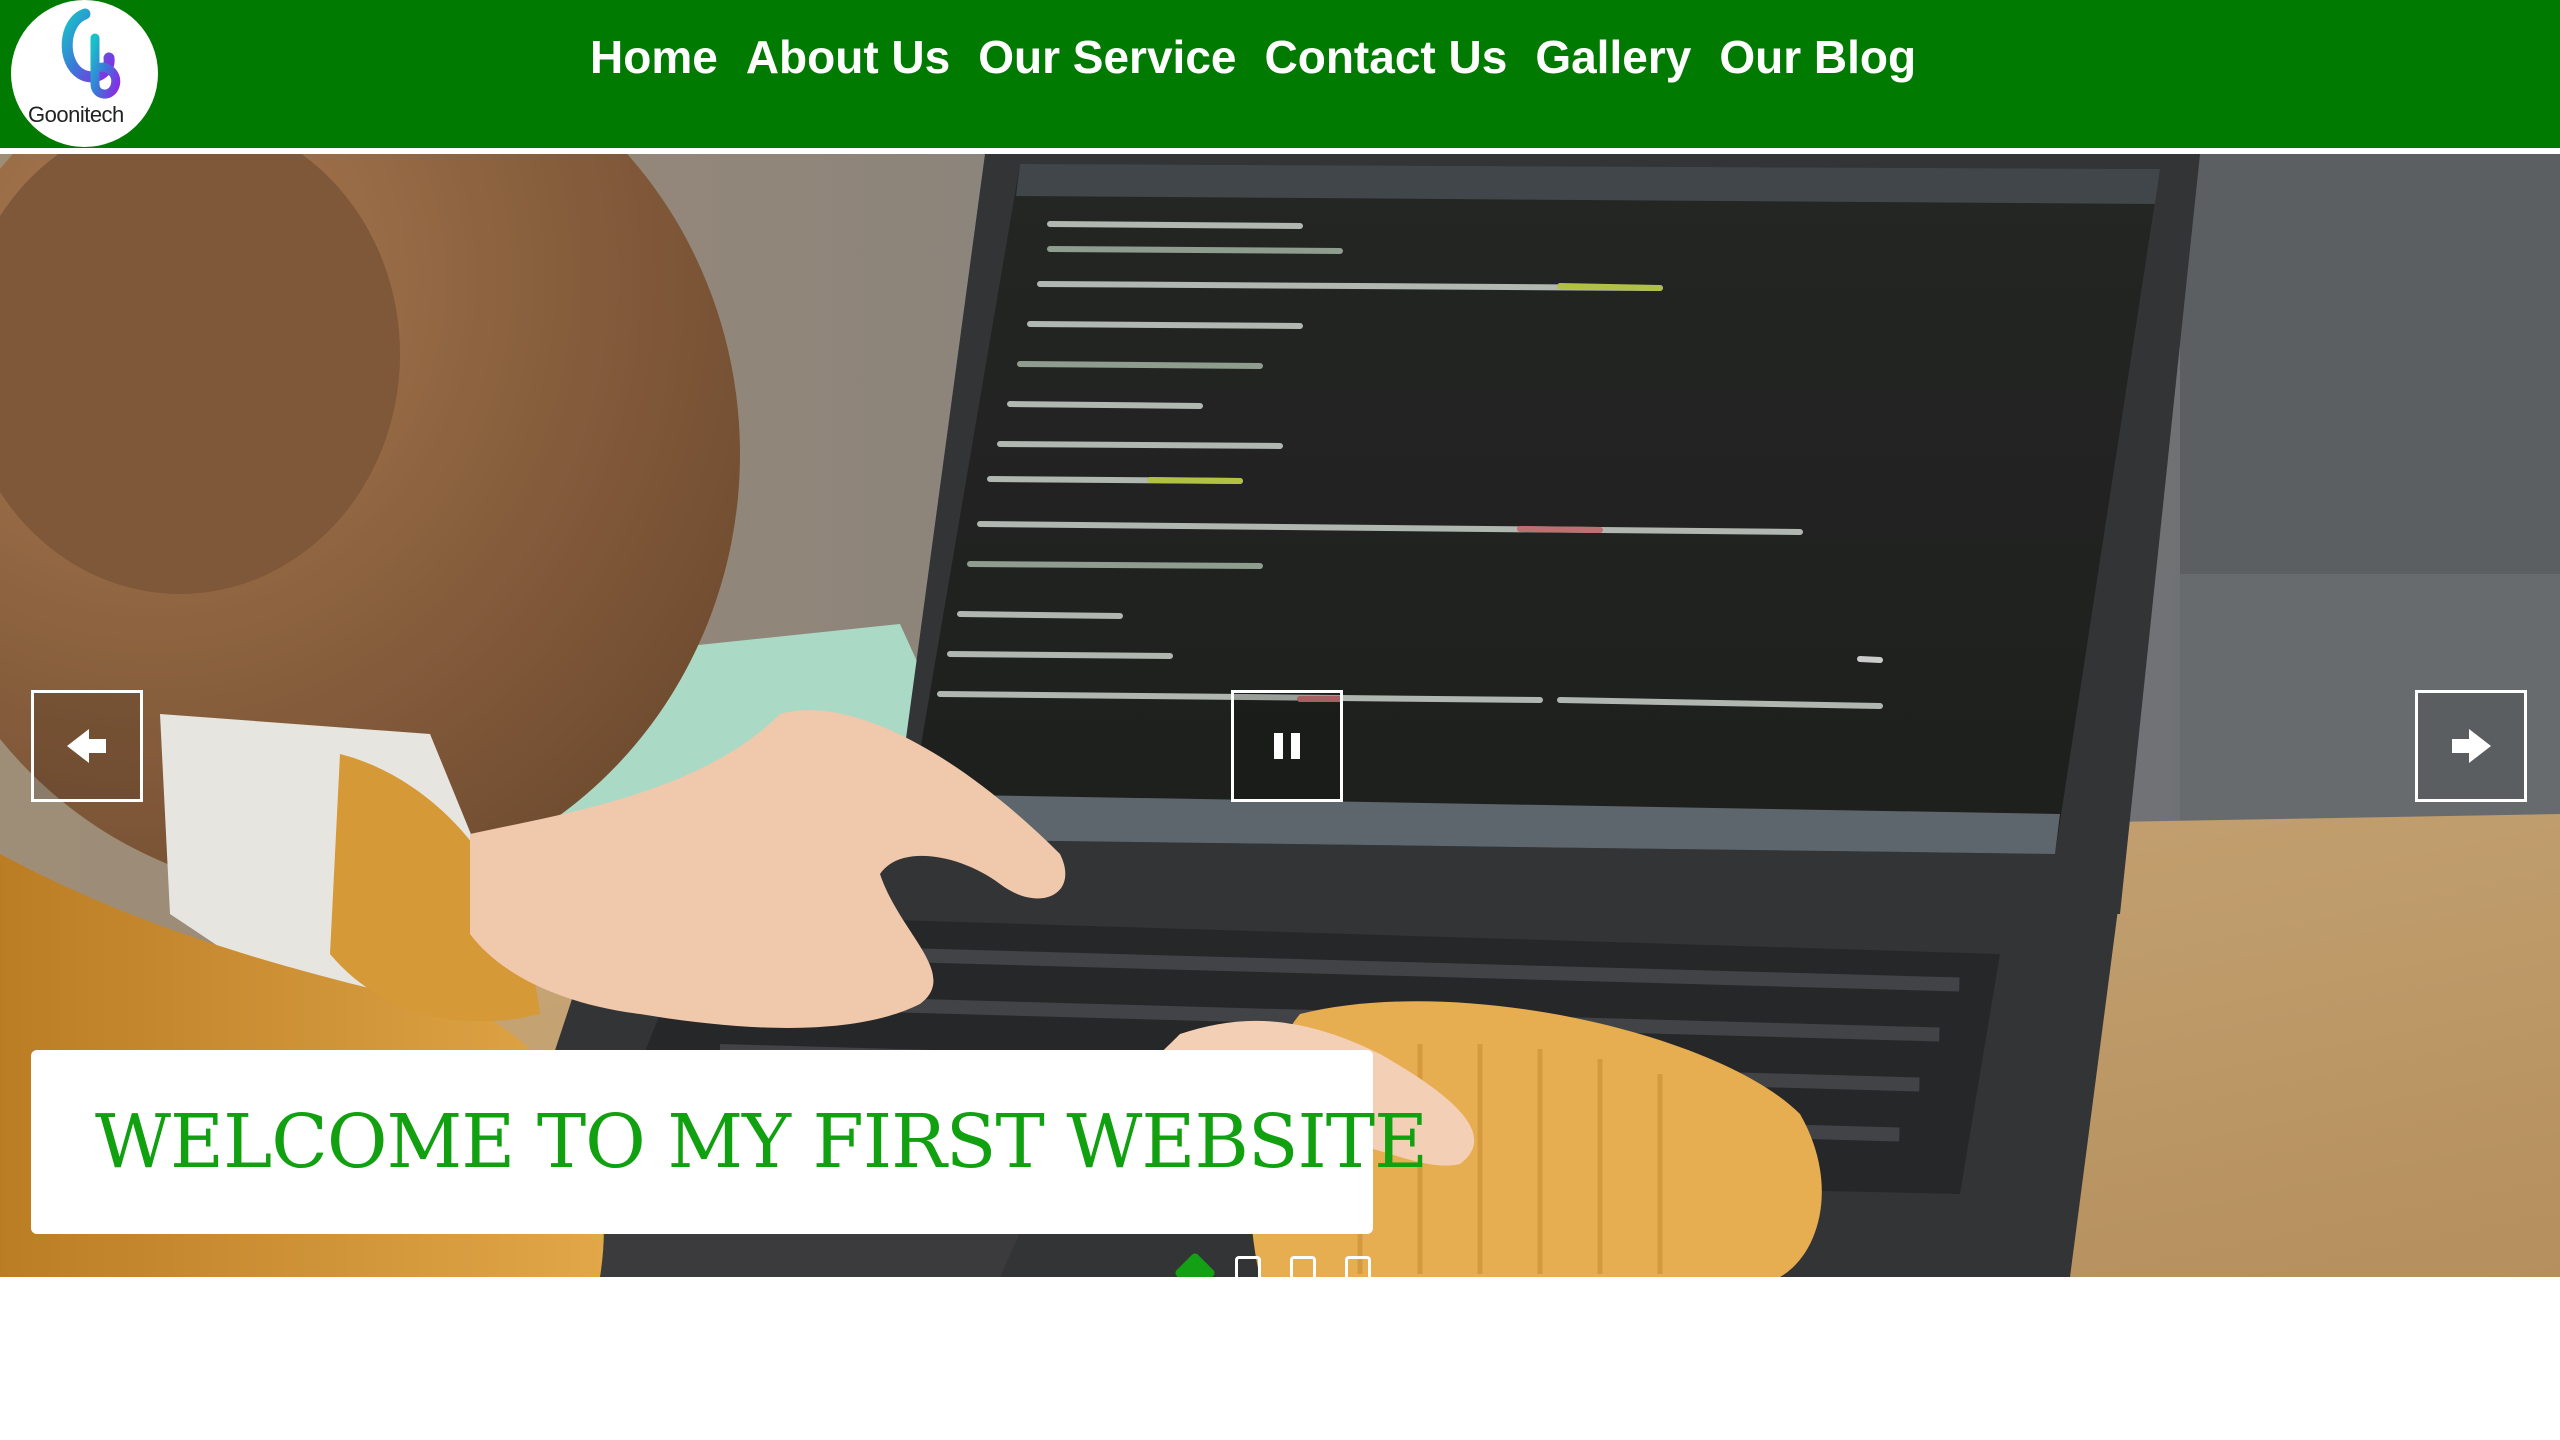 This screenshot has width=2560, height=1440. Describe the element at coordinates (1613, 57) in the screenshot. I see `nav-item-gallery: Gallery` at that location.